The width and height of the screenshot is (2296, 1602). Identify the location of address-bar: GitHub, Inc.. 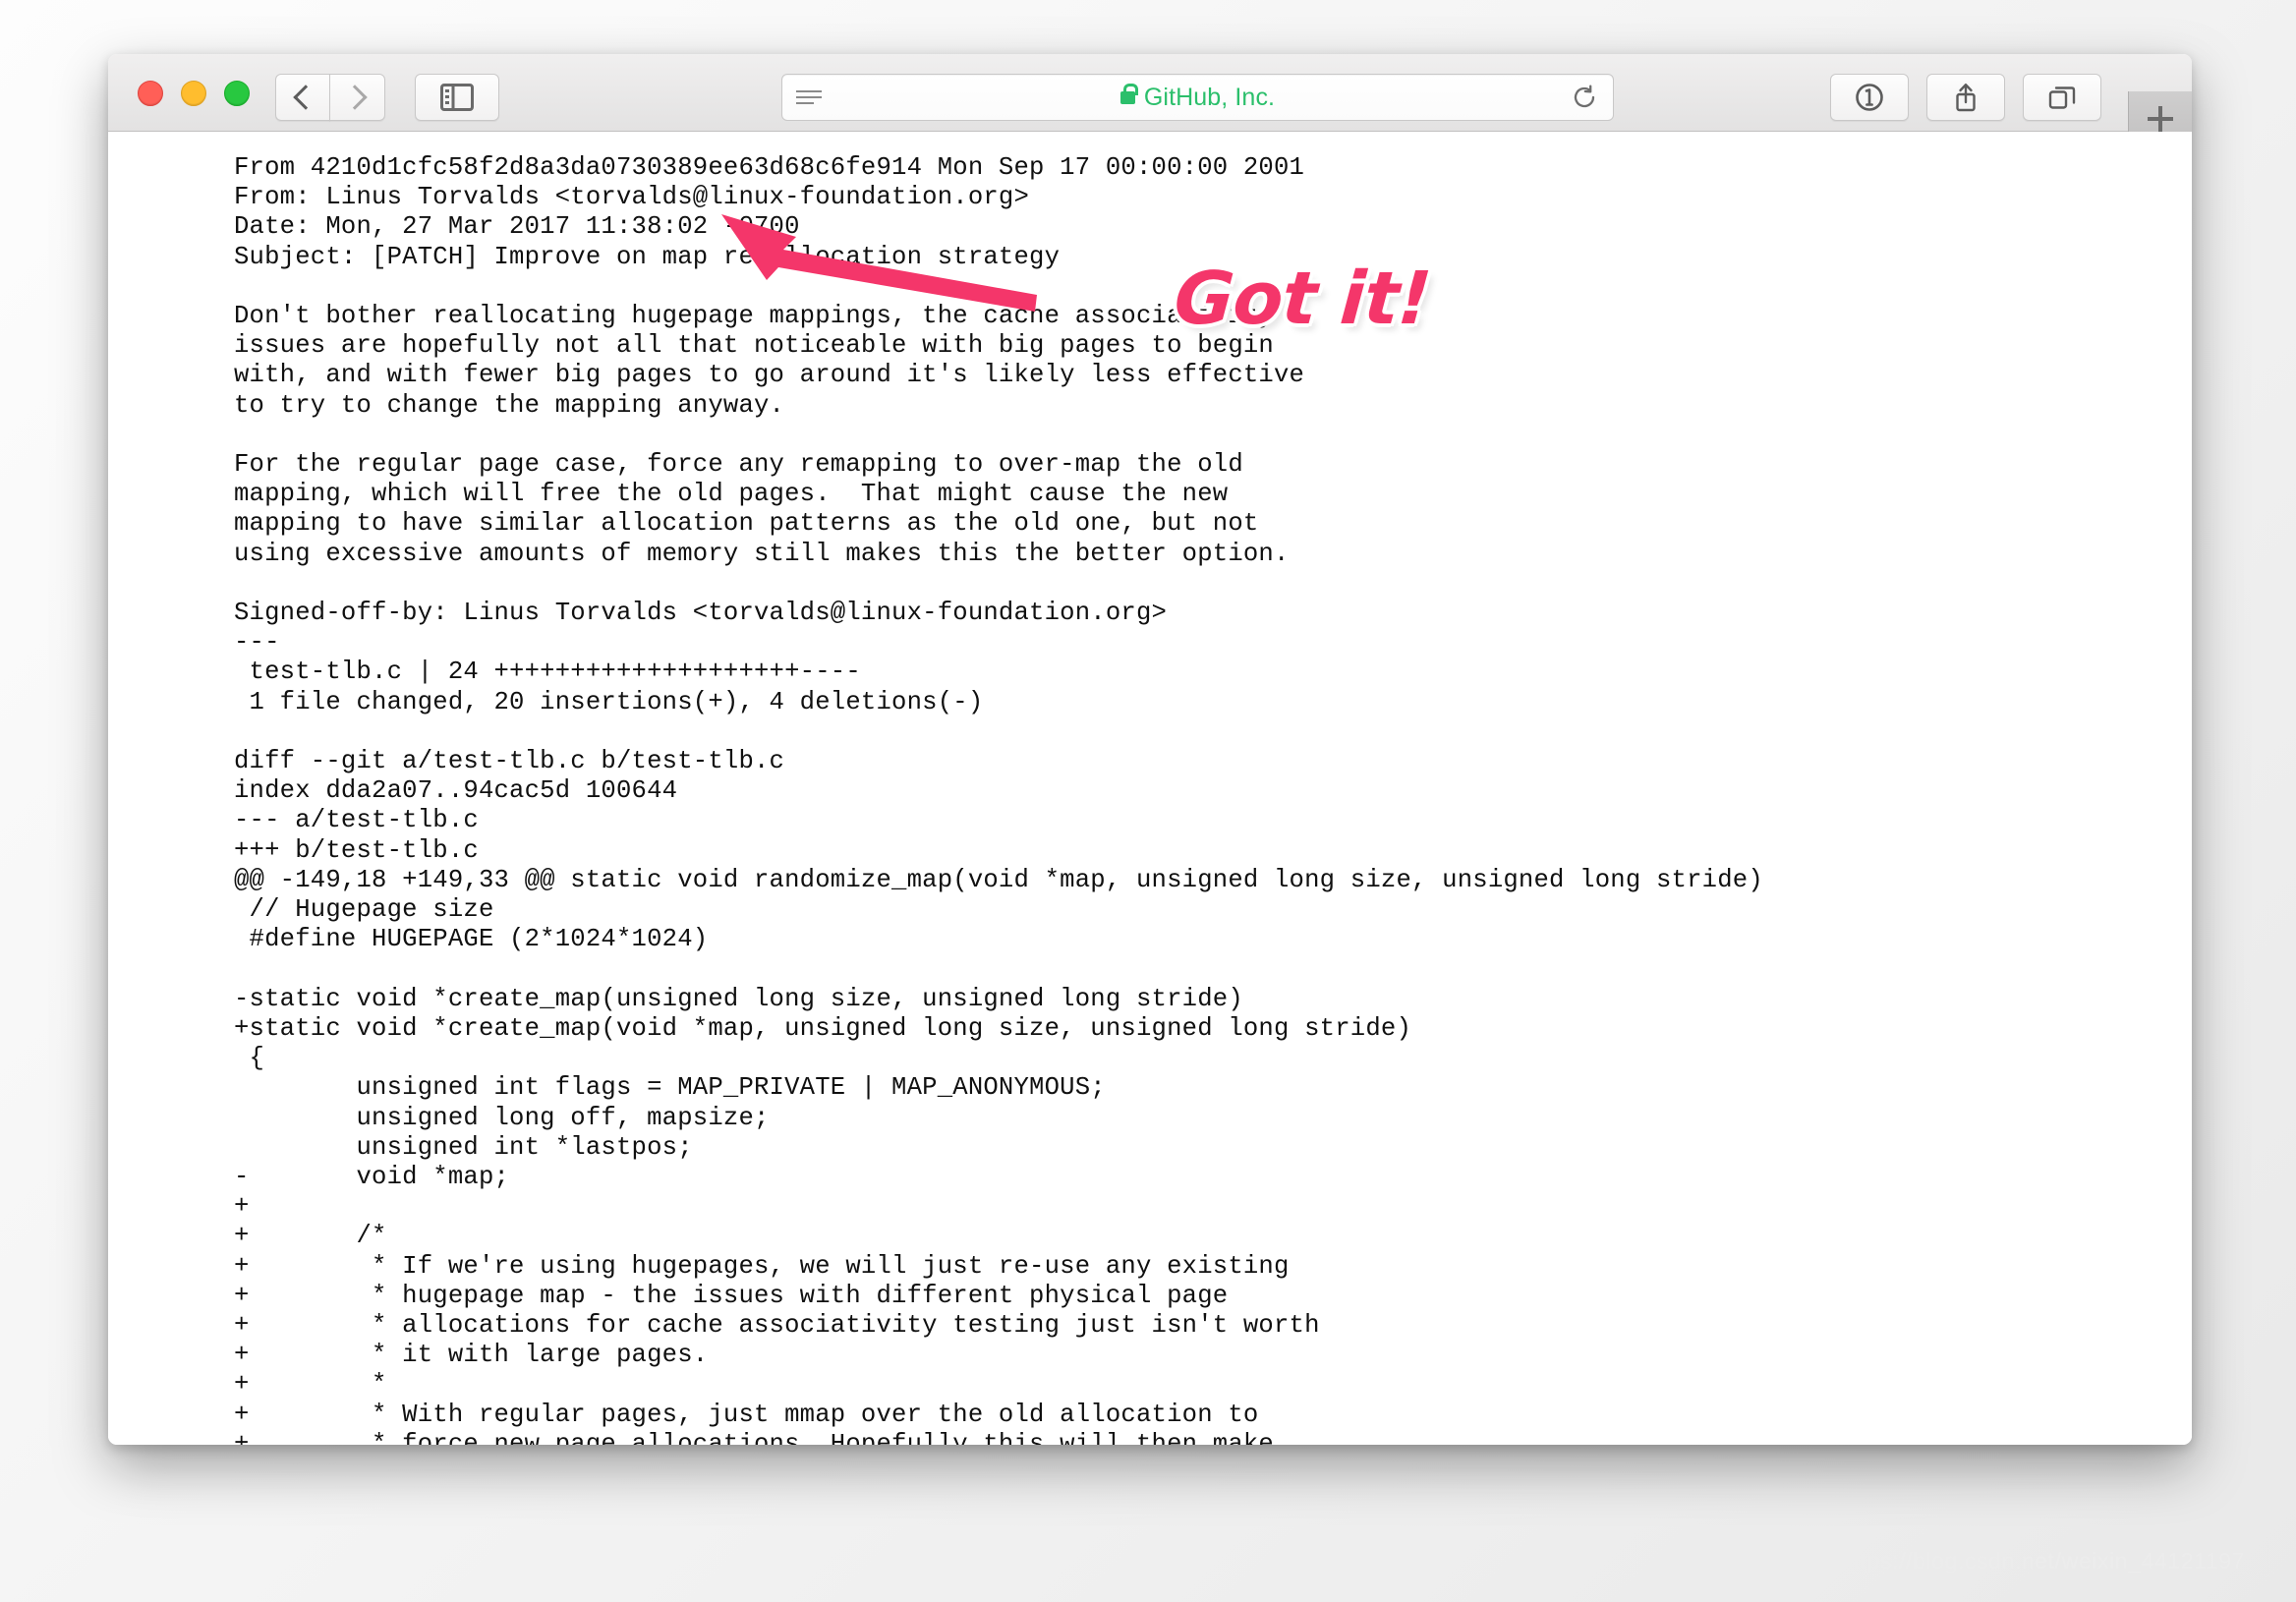
(1197, 97).